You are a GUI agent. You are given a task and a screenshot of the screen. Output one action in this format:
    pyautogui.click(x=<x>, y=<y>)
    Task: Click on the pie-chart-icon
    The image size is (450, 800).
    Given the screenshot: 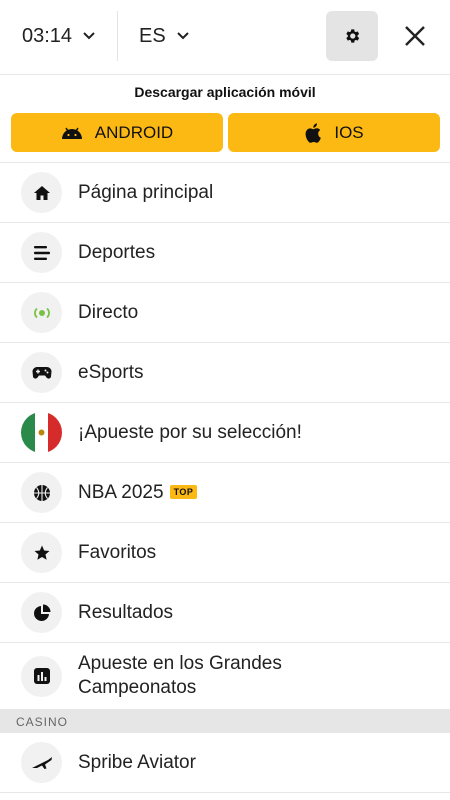 What is the action you would take?
    pyautogui.click(x=41, y=612)
    